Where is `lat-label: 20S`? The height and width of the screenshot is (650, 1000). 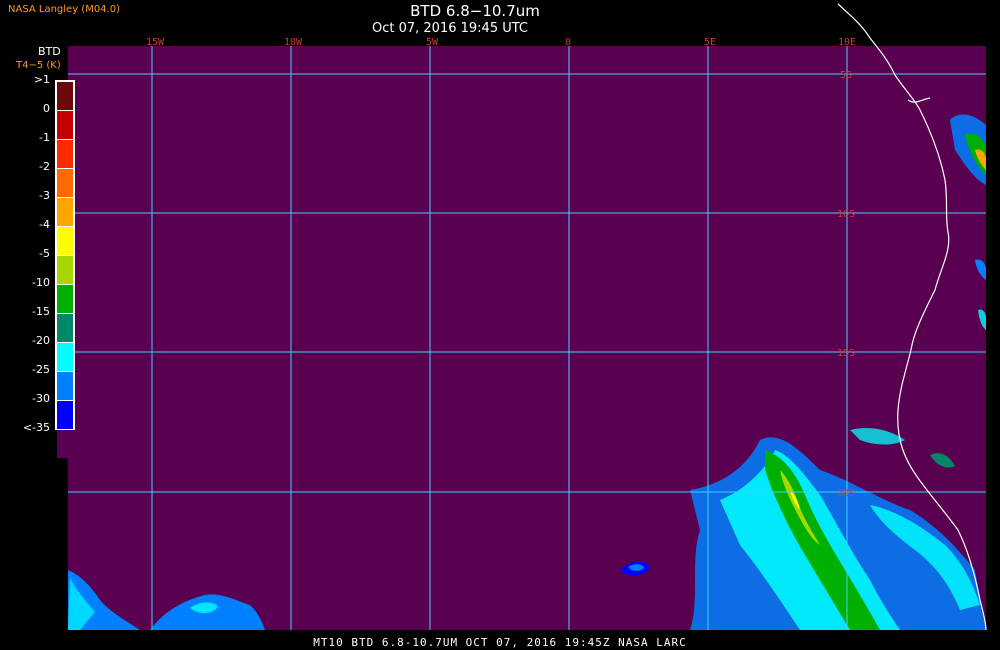 lat-label: 20S is located at coordinates (846, 493).